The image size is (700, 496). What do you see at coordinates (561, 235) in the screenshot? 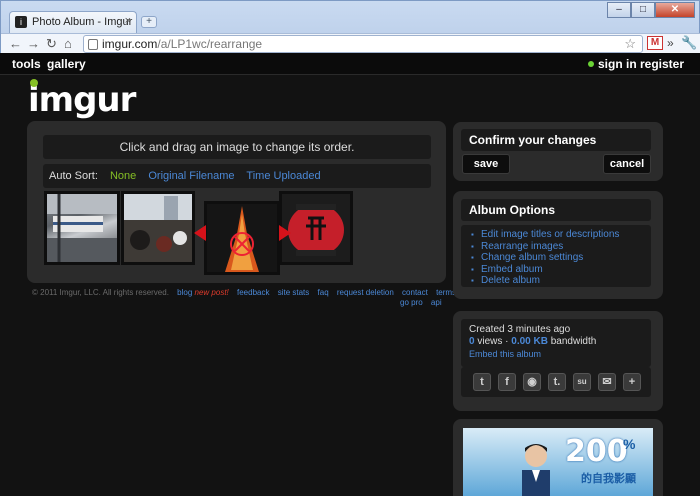
I see `option-edit-titles: Edit image titles or descriptions` at bounding box center [561, 235].